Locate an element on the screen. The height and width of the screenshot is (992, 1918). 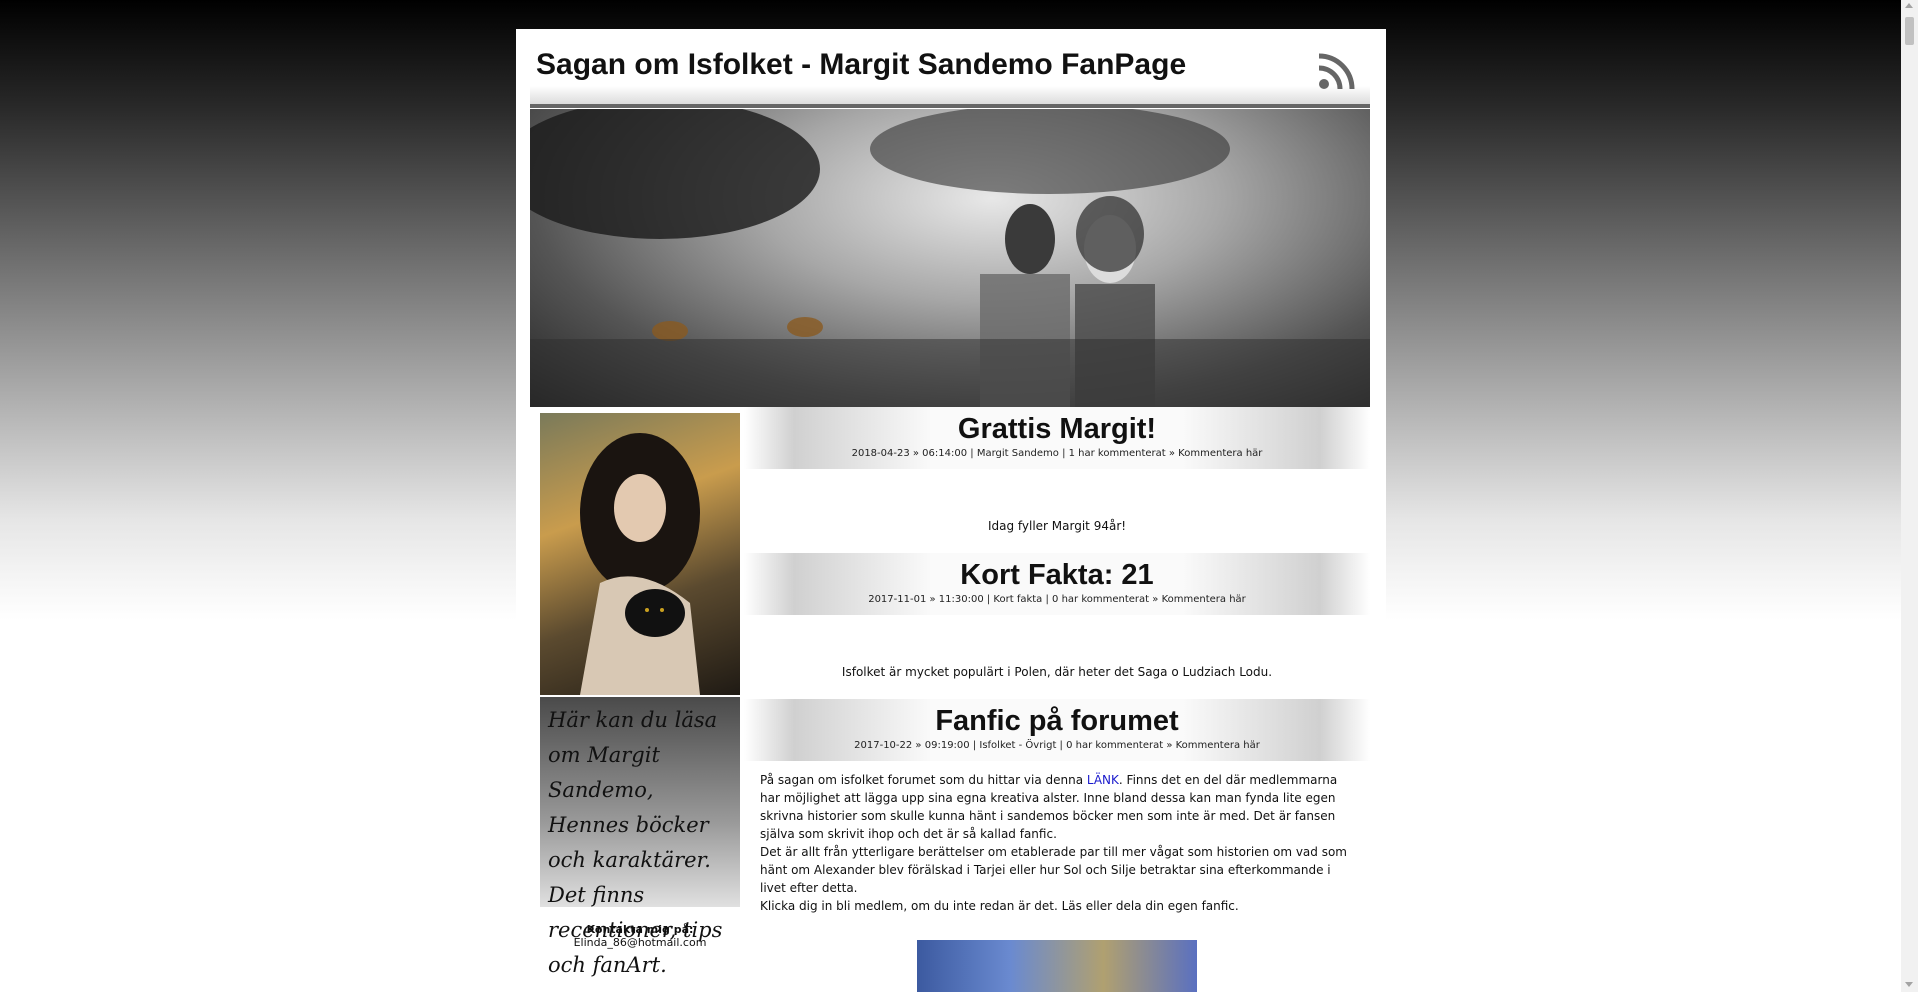
fanfic-post-image is located at coordinates (1057, 966).